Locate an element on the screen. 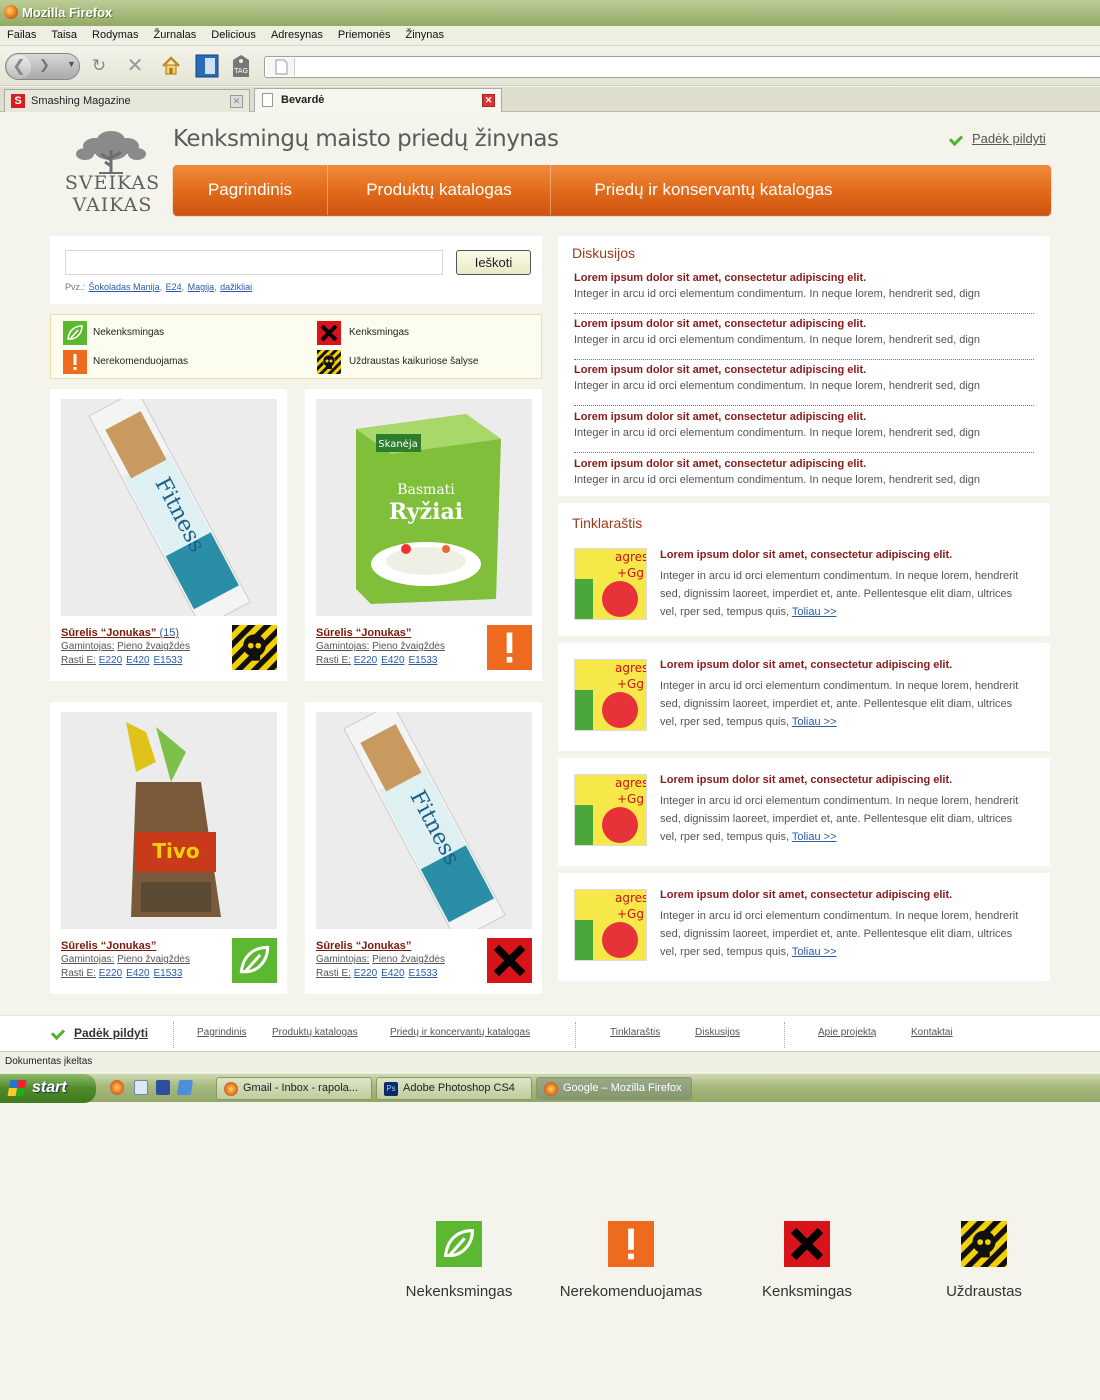 The width and height of the screenshot is (1100, 1400). footer-link: Tinklaraštis is located at coordinates (635, 1032).